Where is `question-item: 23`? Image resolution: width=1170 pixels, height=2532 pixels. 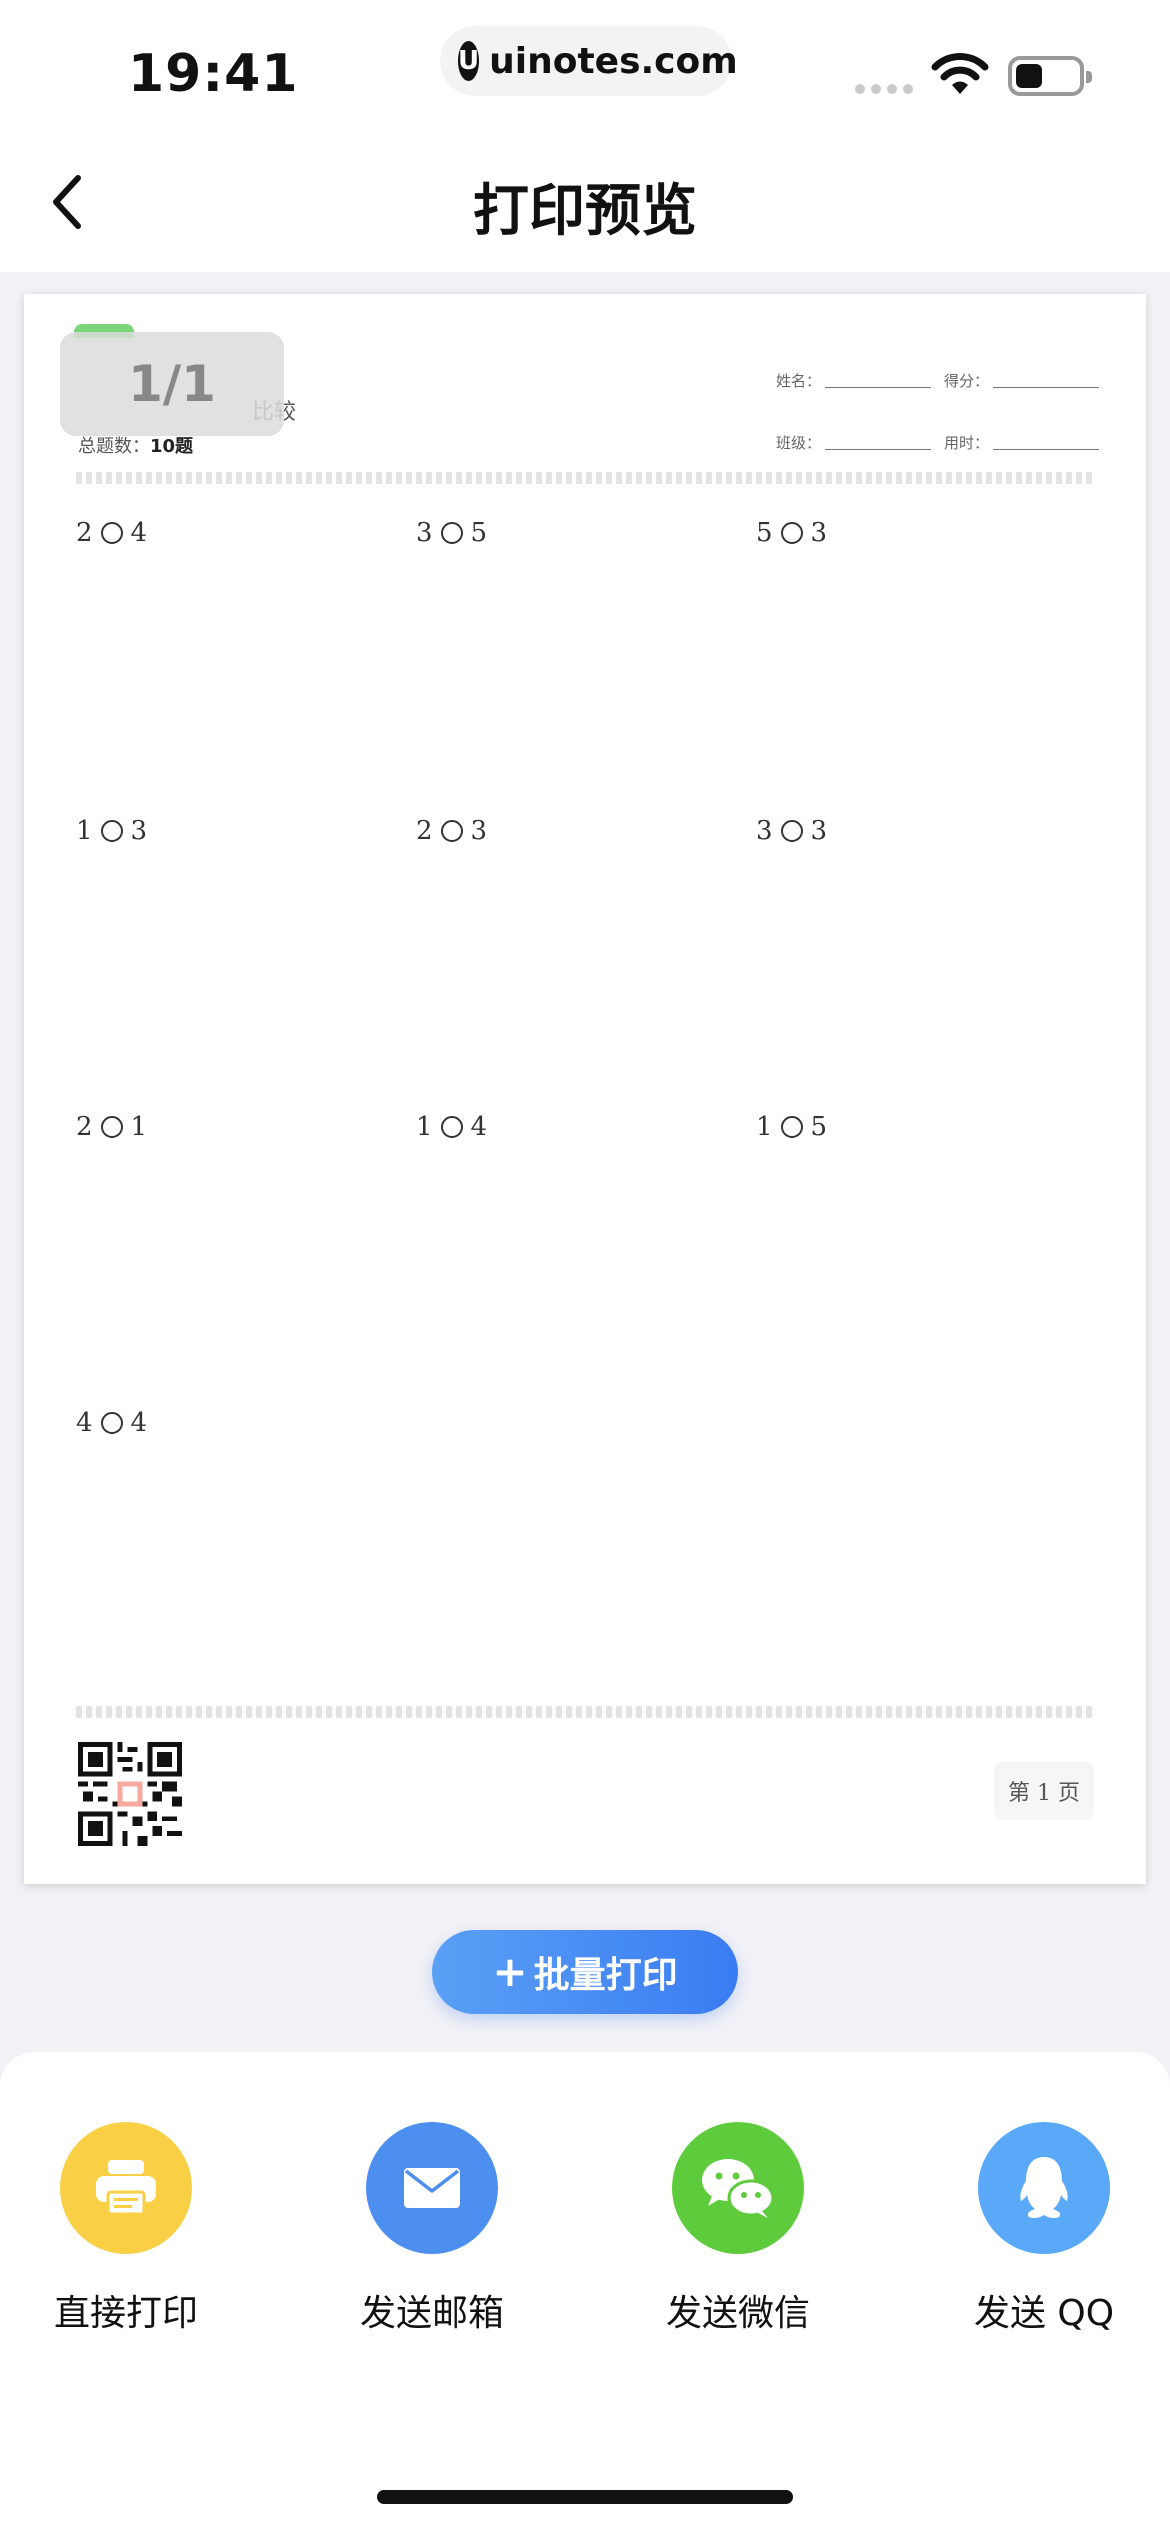
question-item: 23 is located at coordinates (452, 831).